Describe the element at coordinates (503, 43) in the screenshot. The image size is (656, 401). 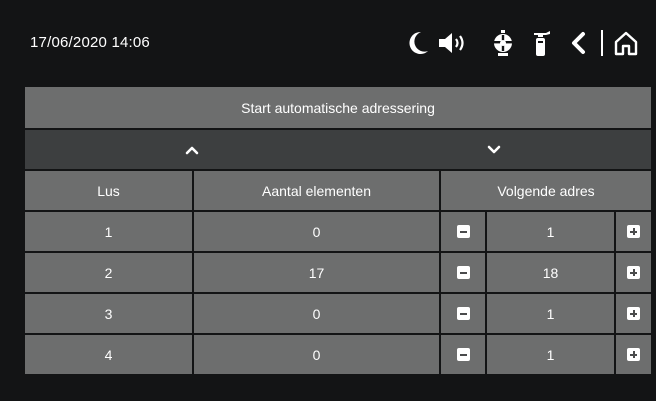
I see `alarm-bell-icon` at that location.